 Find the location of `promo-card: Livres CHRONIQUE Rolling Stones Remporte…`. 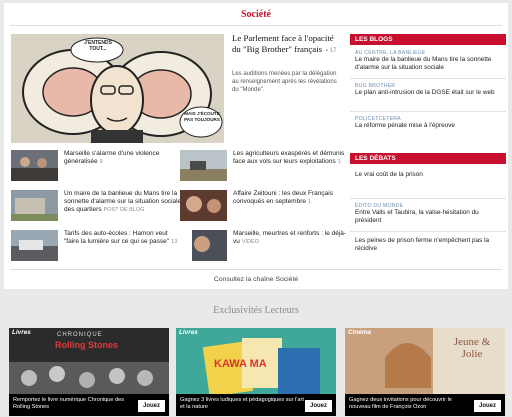

promo-card: Livres CHRONIQUE Rolling Stones Remporte… is located at coordinates (89, 372).